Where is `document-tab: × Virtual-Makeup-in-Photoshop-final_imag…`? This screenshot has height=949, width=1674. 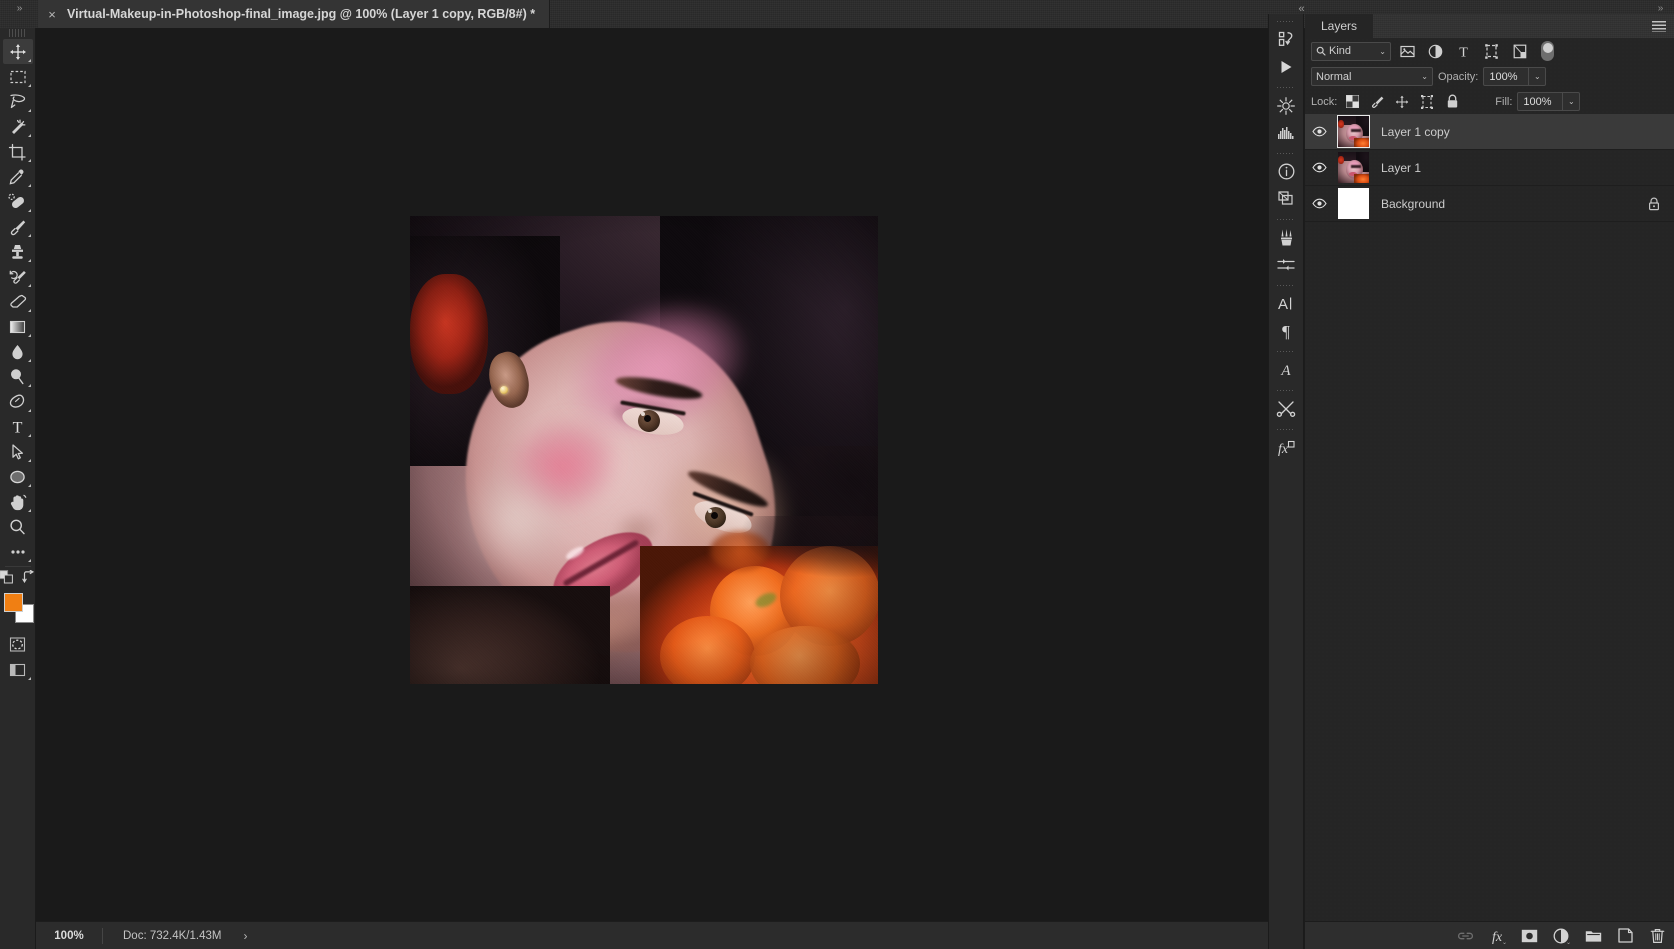
document-tab: × Virtual-Makeup-in-Photoshop-final_imag… is located at coordinates (294, 14).